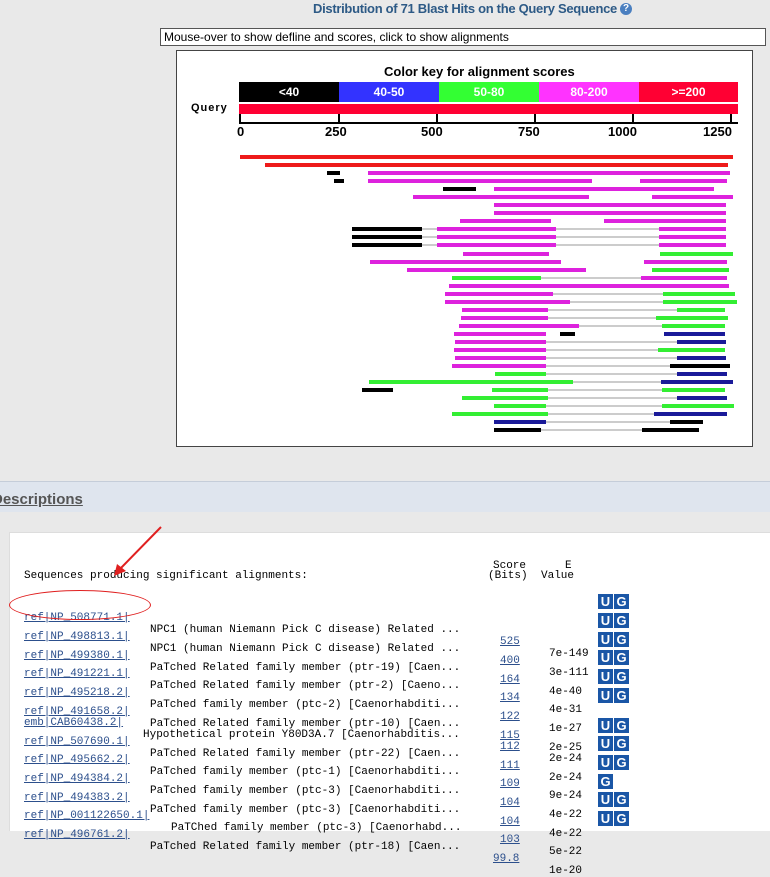  I want to click on evalue: 5e-22, so click(566, 852).